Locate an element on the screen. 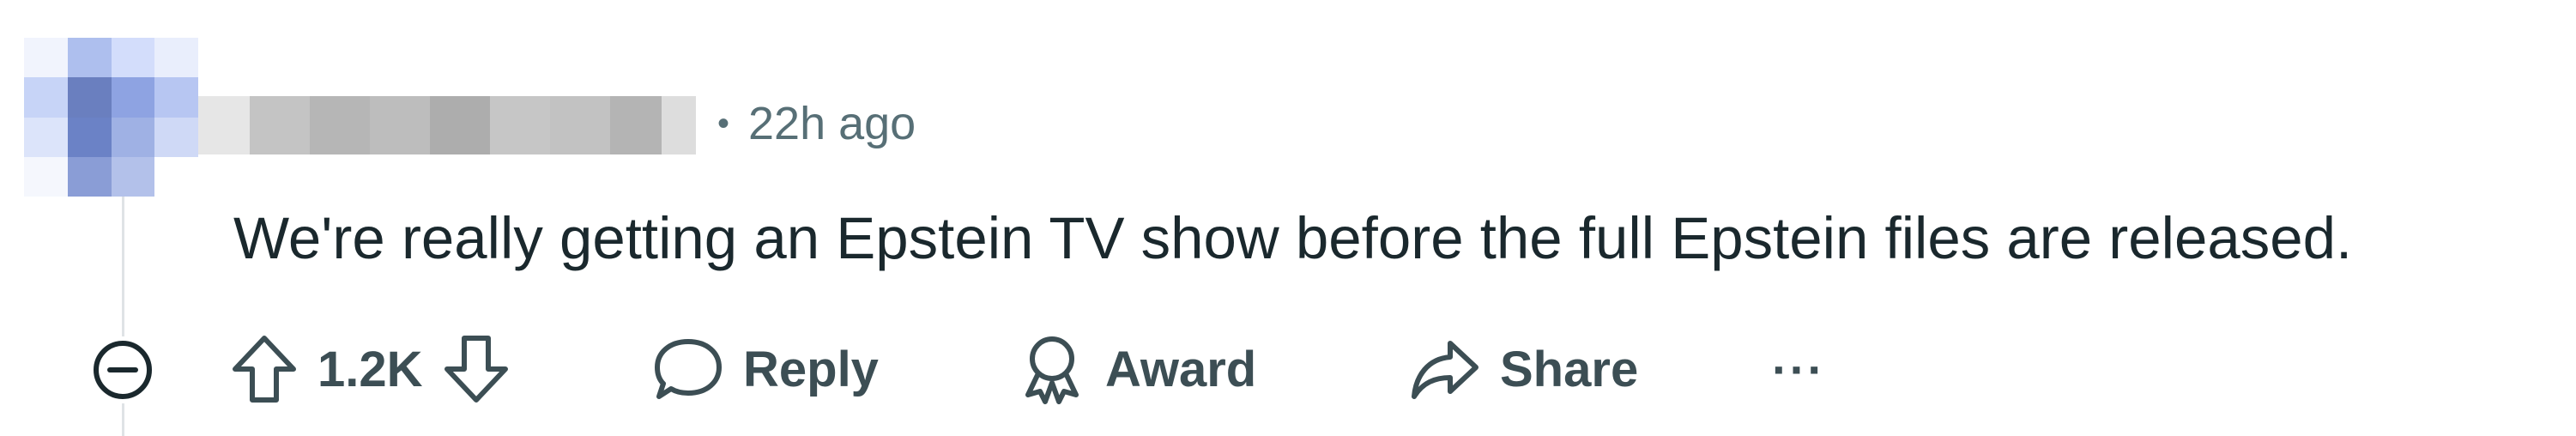 The image size is (2576, 436). downvote-arrow-icon is located at coordinates (476, 369).